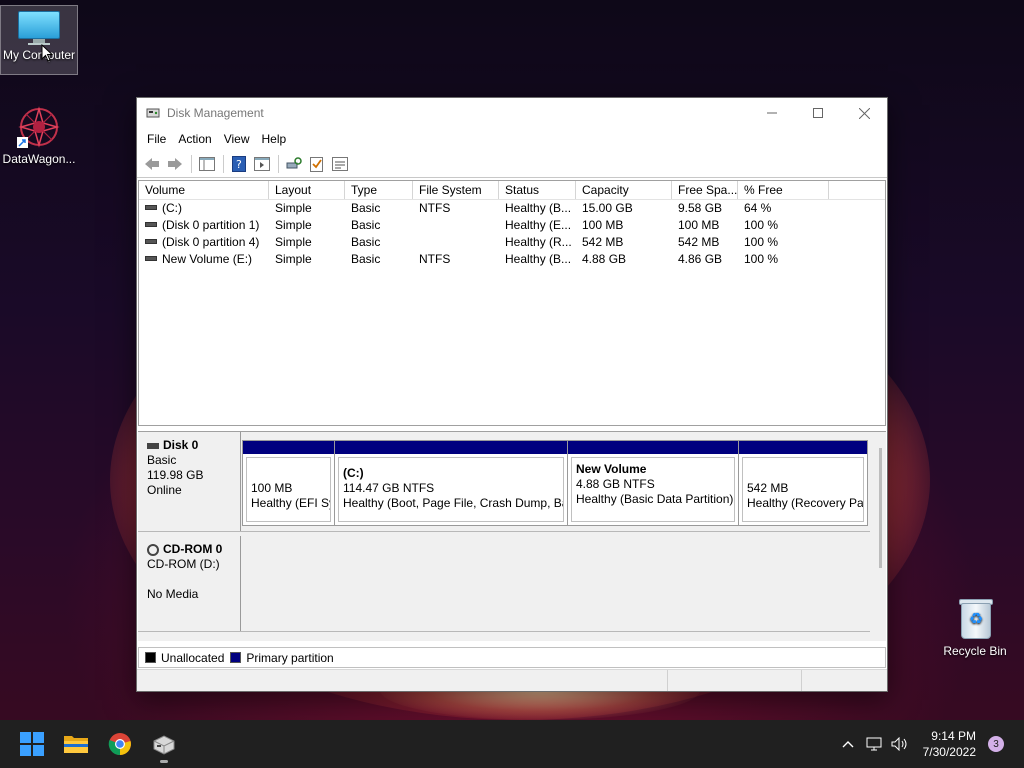 The height and width of the screenshot is (768, 1024). Describe the element at coordinates (223, 163) in the screenshot. I see `toolbar-separator` at that location.